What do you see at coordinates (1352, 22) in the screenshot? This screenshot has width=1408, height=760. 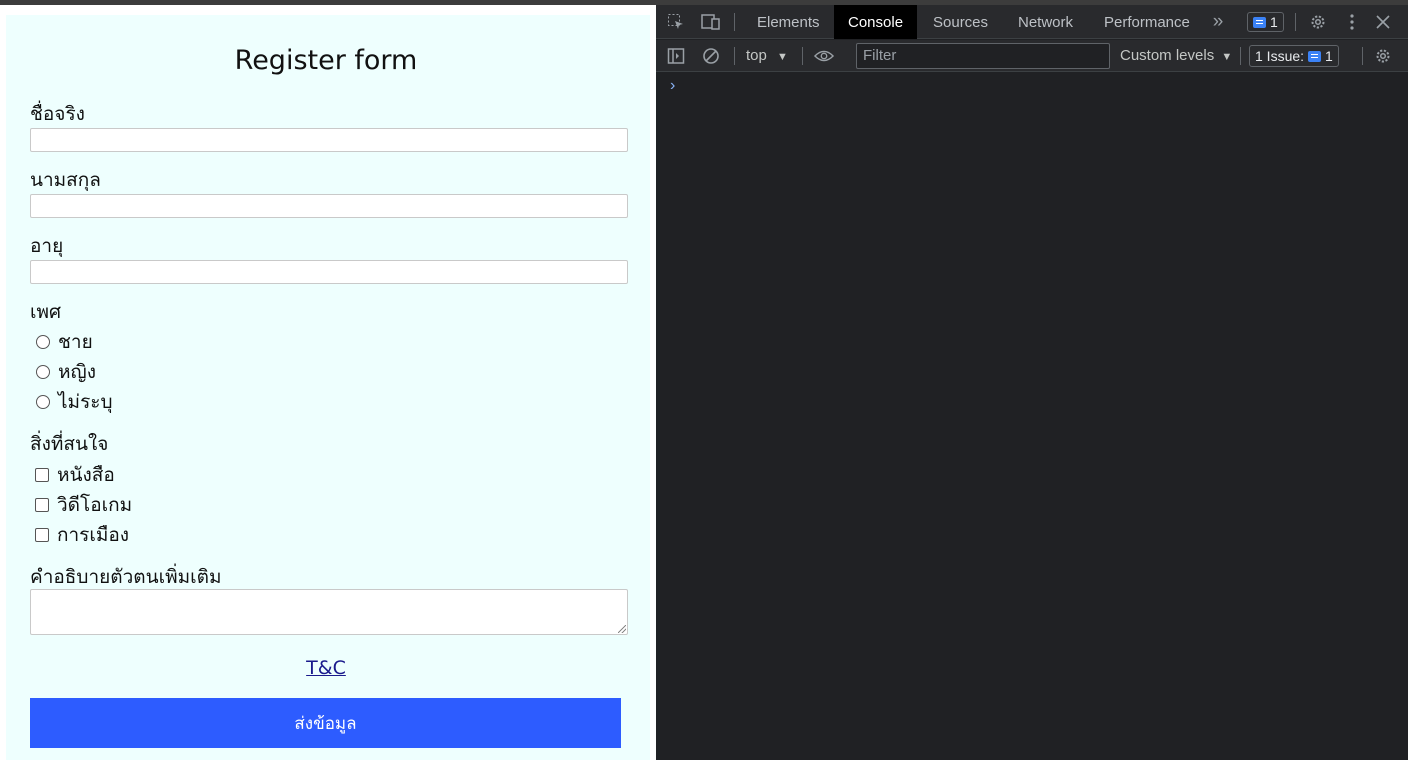 I see `more-options-icon` at bounding box center [1352, 22].